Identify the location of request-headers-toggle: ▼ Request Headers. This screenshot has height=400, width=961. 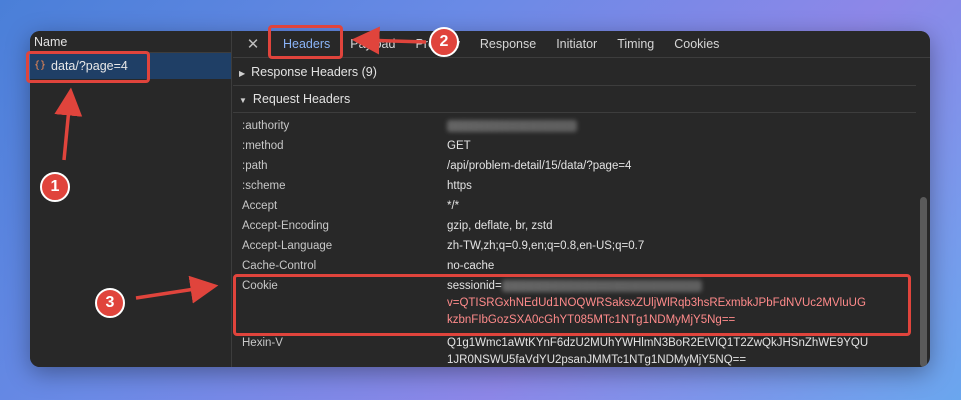
(574, 99).